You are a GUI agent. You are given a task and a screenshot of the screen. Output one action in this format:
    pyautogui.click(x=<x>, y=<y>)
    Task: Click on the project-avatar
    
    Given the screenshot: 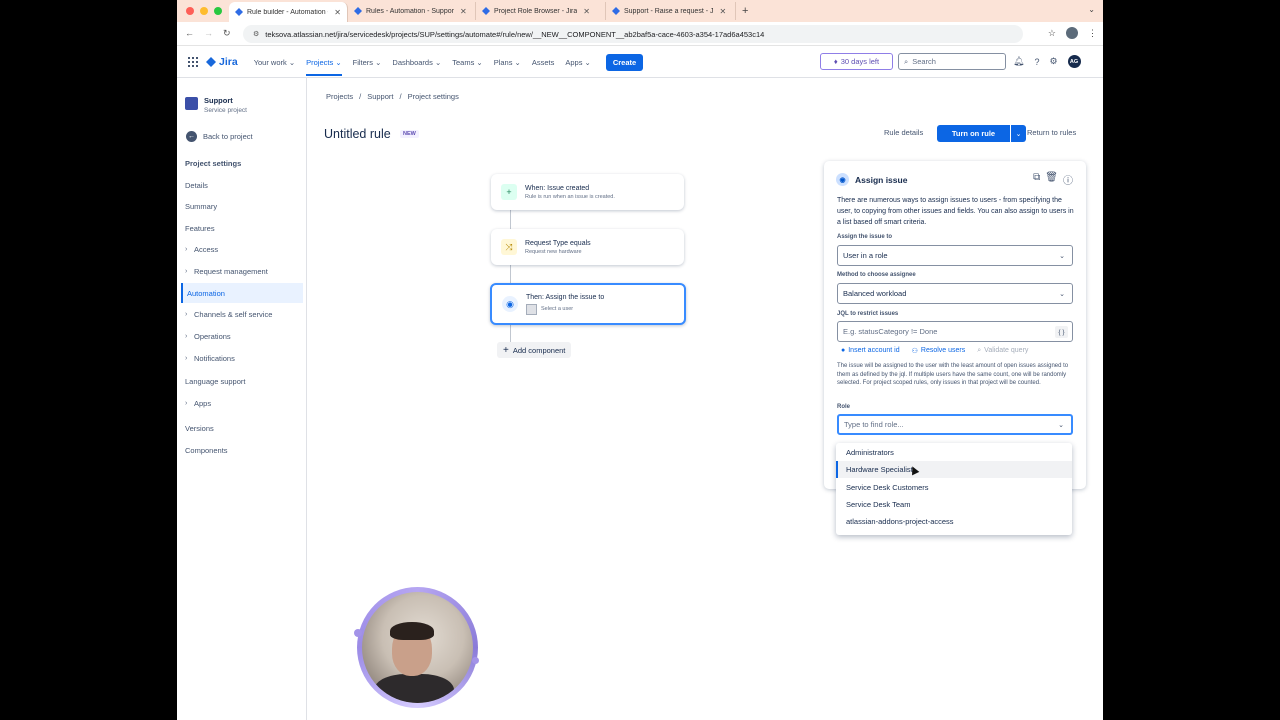 What is the action you would take?
    pyautogui.click(x=191, y=103)
    